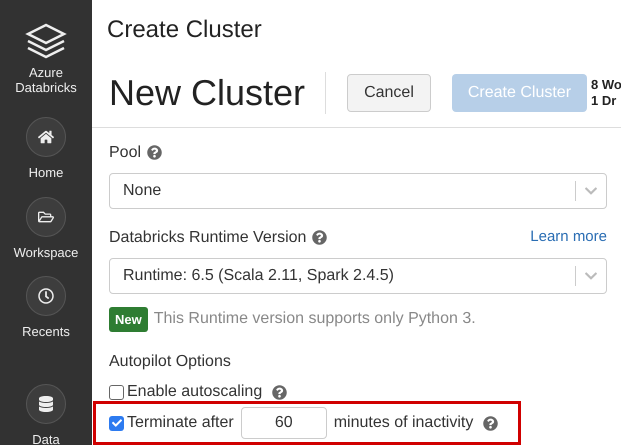 Image resolution: width=621 pixels, height=445 pixels. I want to click on workspace-icon, so click(46, 216).